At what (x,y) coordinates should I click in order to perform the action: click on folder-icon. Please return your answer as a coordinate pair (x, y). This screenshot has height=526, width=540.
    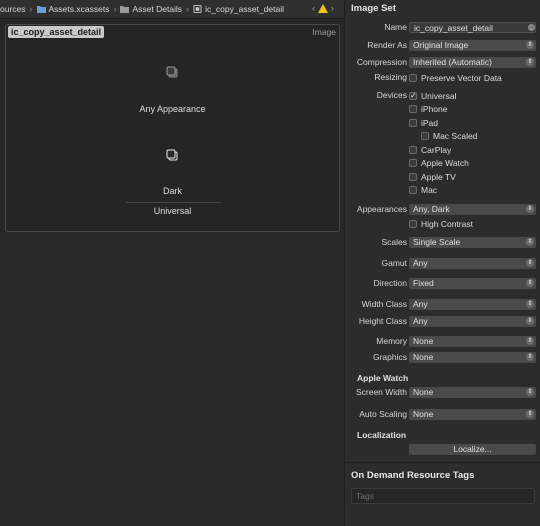
    Looking at the image, I should click on (125, 9).